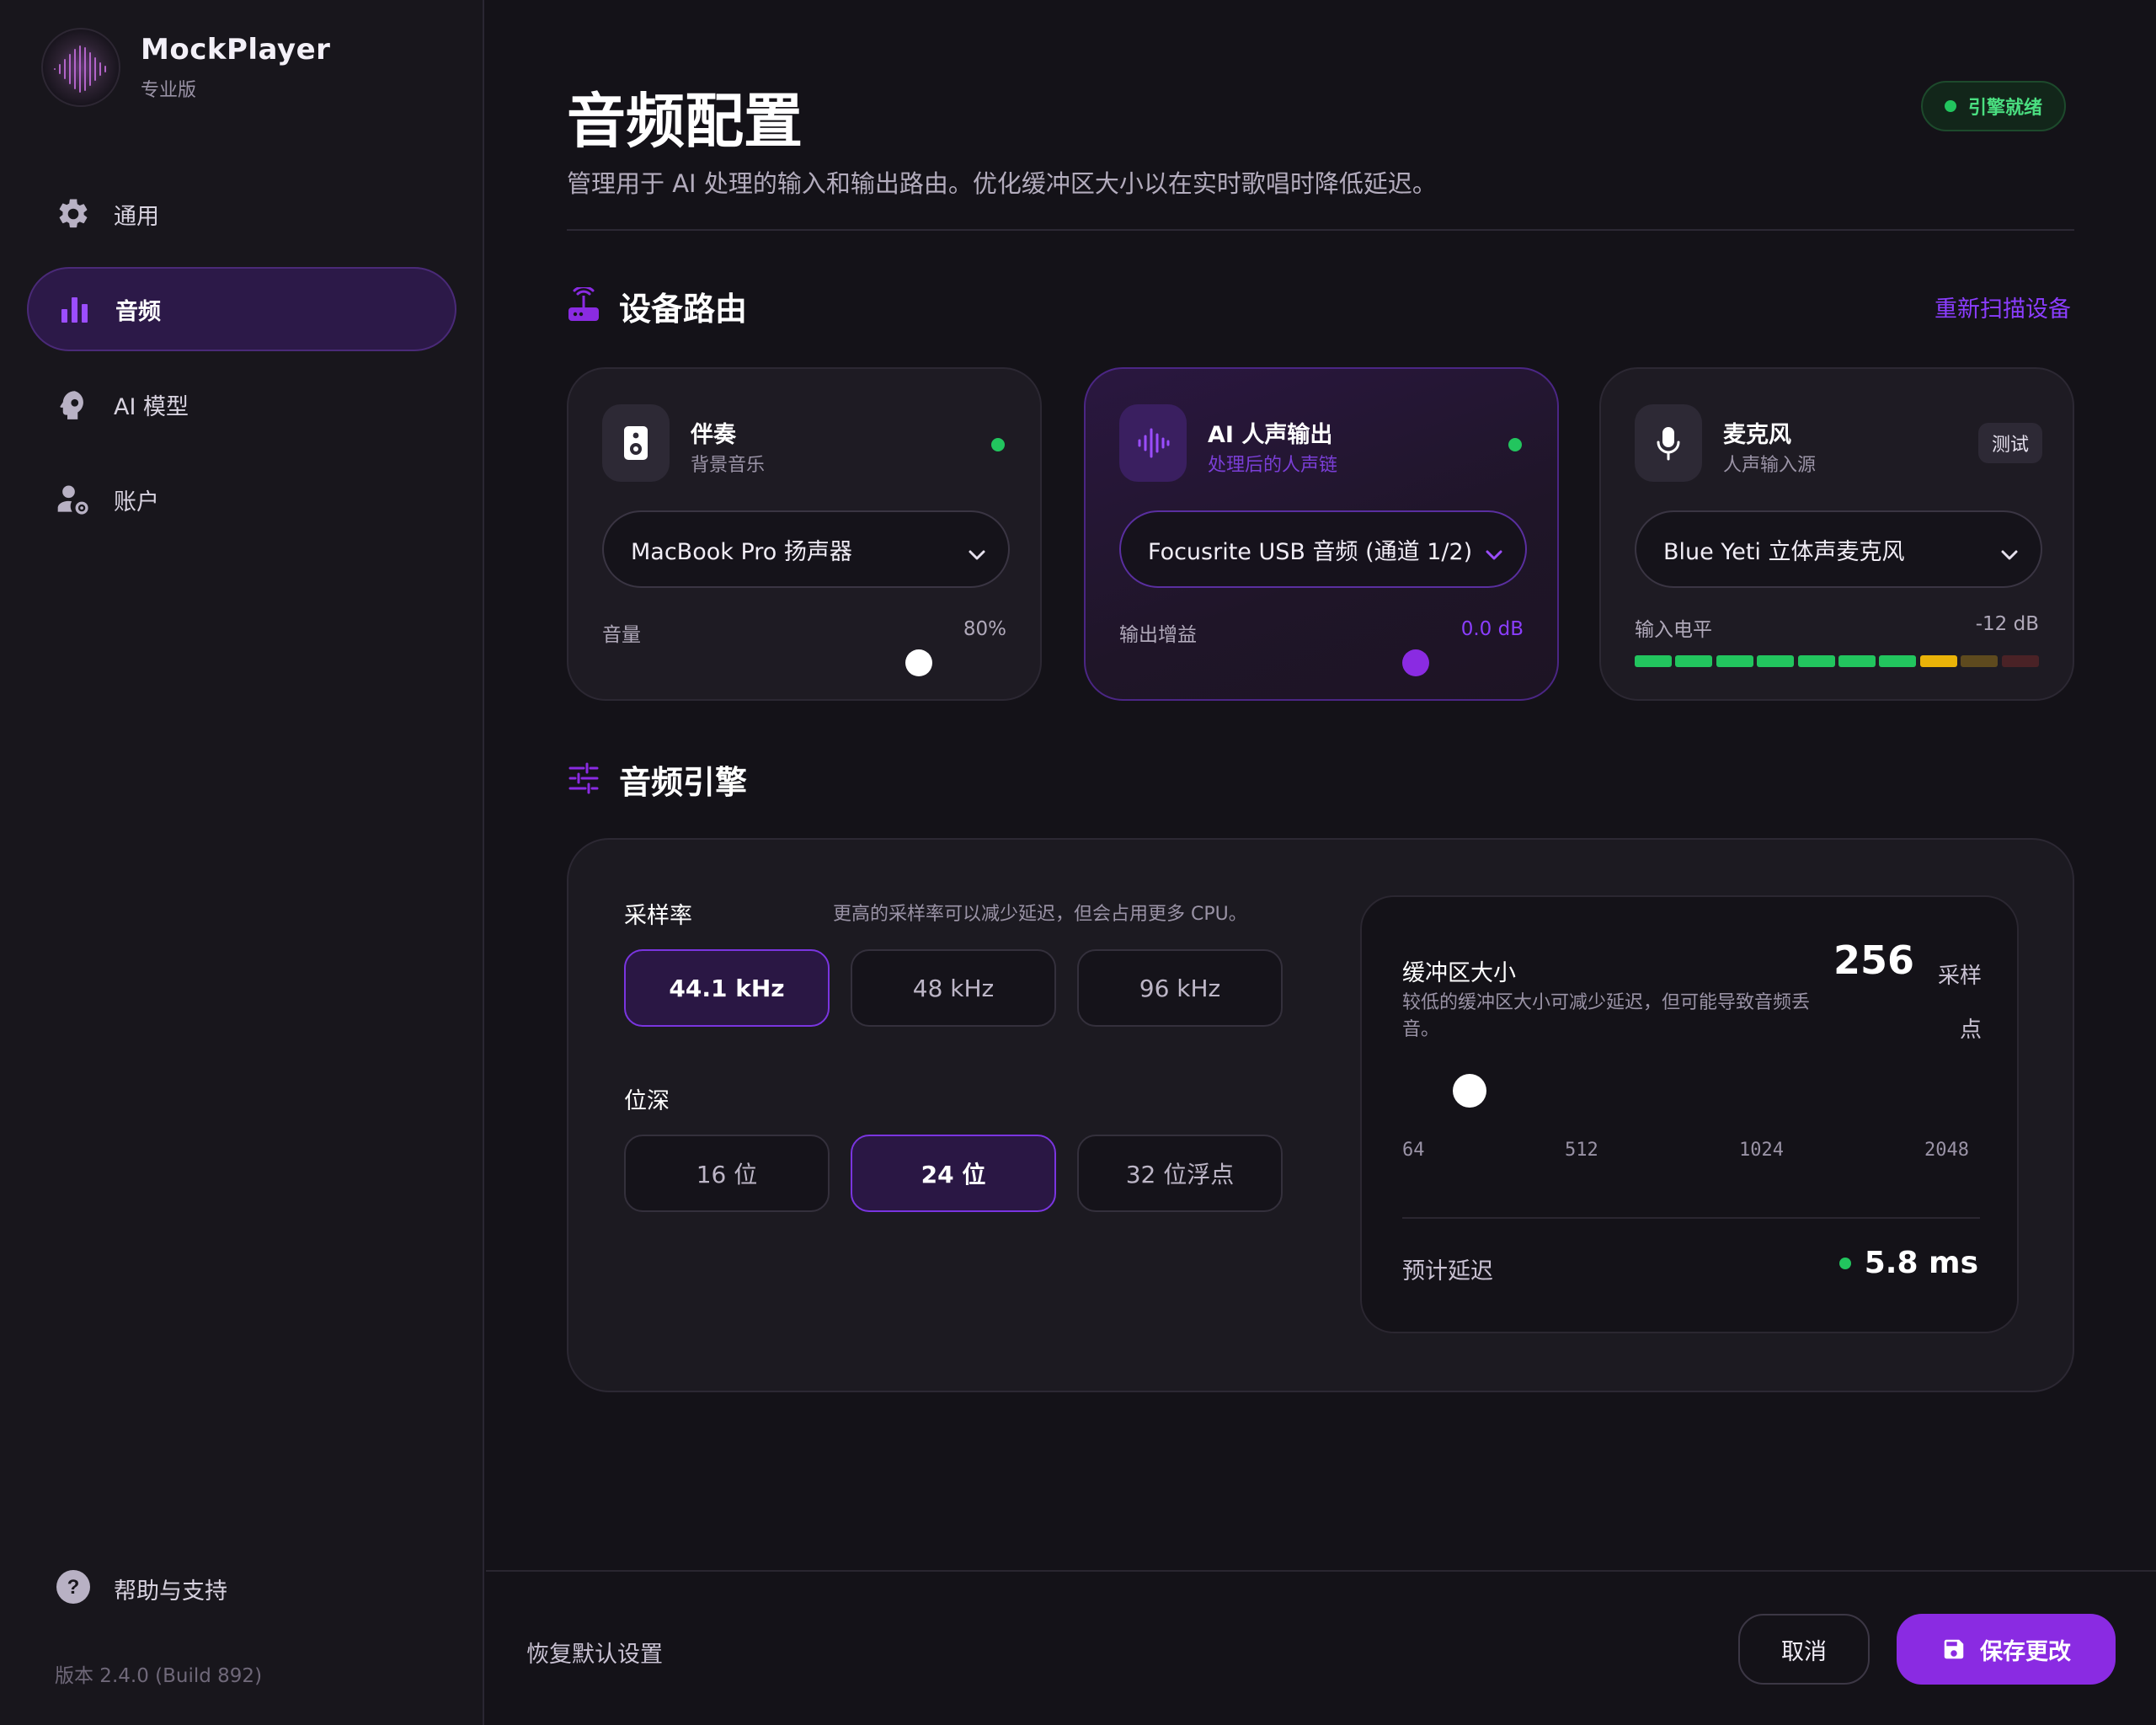 The width and height of the screenshot is (2156, 1725). What do you see at coordinates (1002, 183) in the screenshot?
I see `page-description: 管理用于 AI 处理的输入和输出路由。优化缓冲区大小以在实时歌唱时降低延迟。` at bounding box center [1002, 183].